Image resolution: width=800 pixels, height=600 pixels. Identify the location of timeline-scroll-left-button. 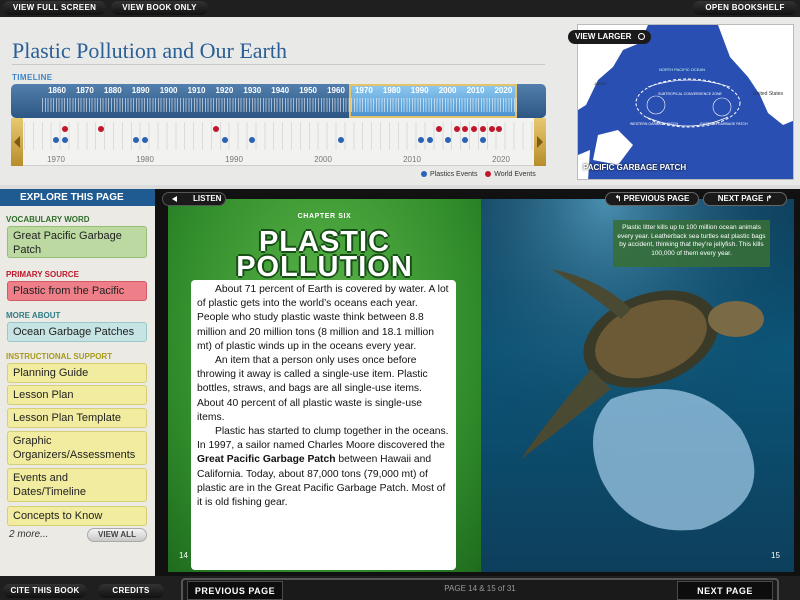
(17, 142).